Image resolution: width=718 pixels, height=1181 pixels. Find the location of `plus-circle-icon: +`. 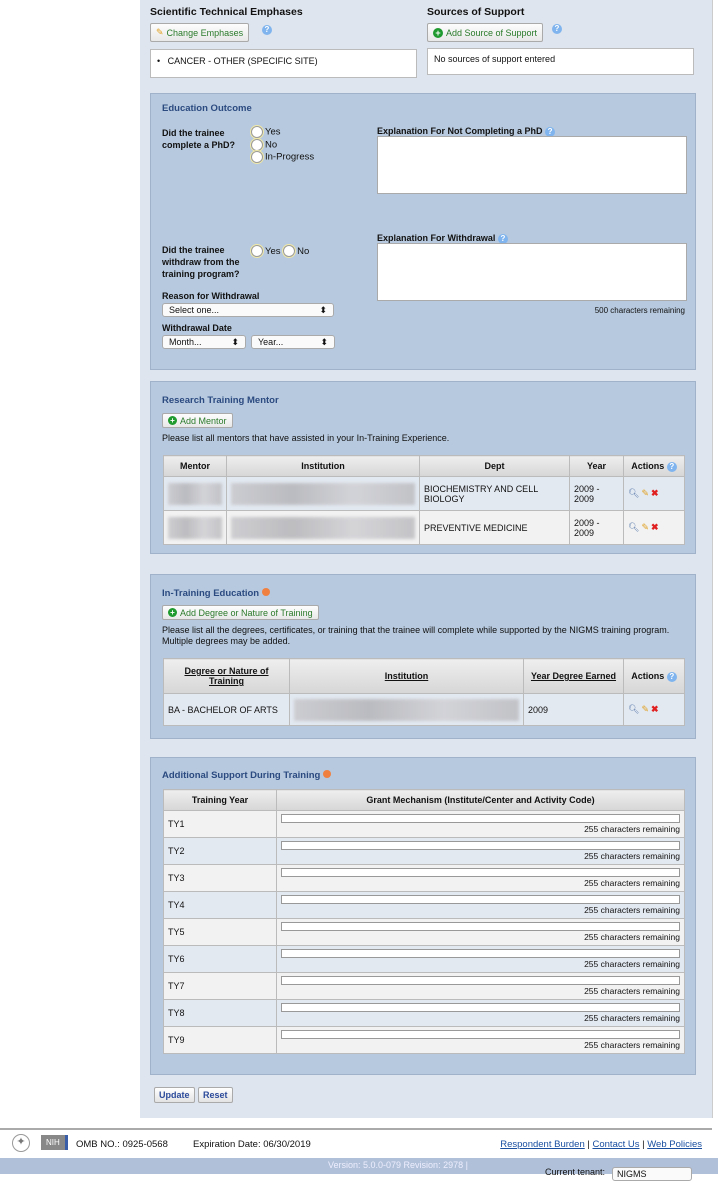

plus-circle-icon: + is located at coordinates (172, 420).